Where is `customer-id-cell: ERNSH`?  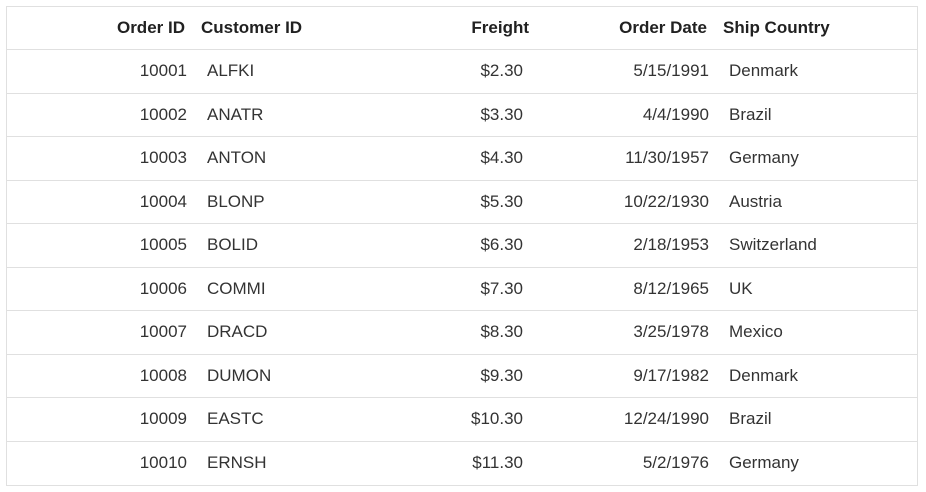 customer-id-cell: ERNSH is located at coordinates (237, 463).